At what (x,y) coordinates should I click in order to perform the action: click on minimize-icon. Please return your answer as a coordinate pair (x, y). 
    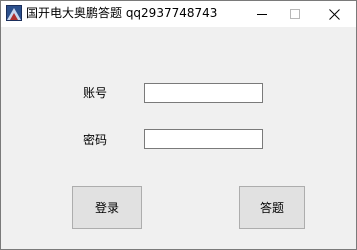
    Looking at the image, I should click on (262, 14).